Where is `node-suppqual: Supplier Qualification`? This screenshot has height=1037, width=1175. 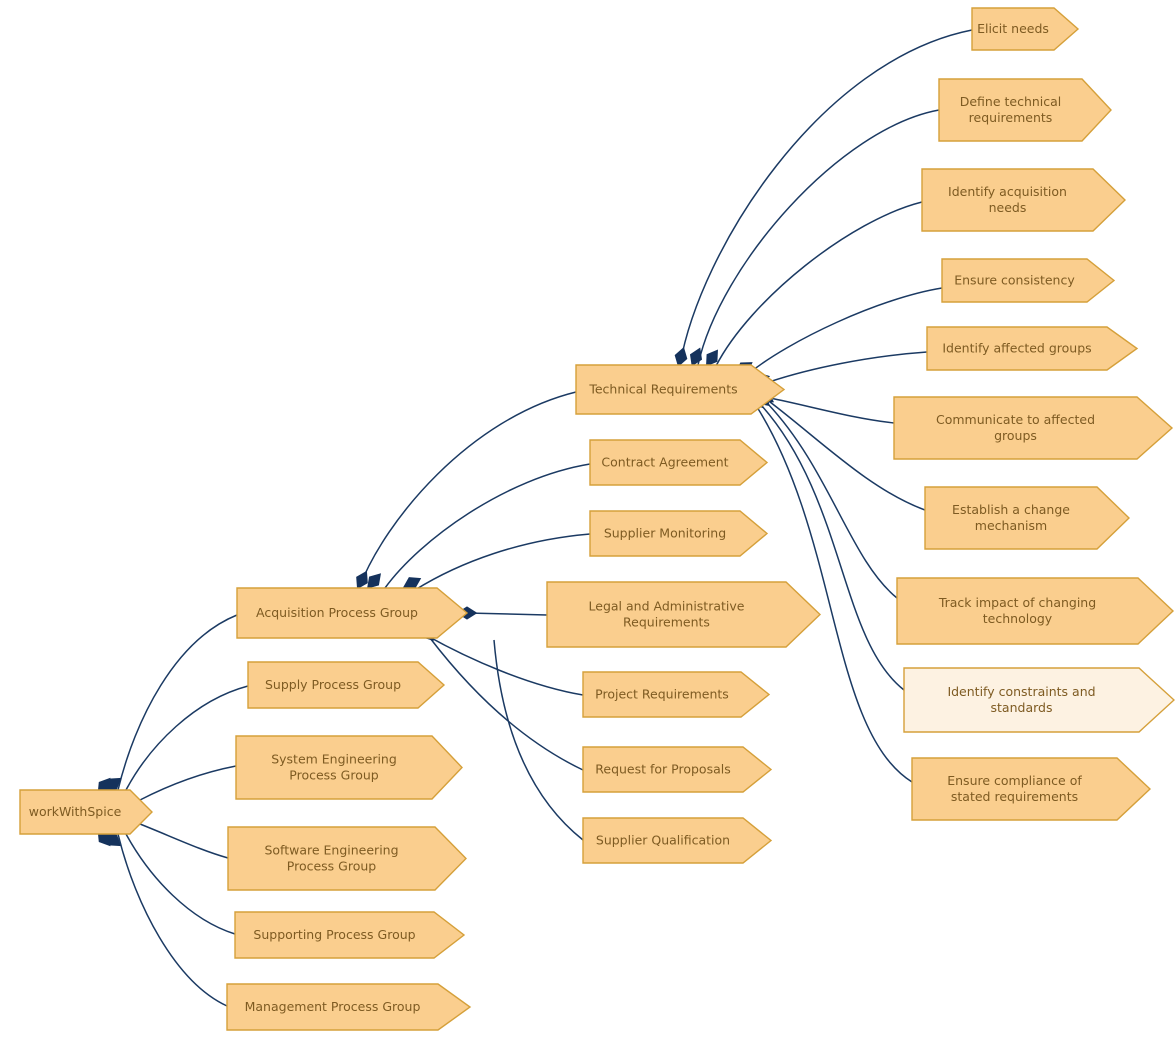
node-suppqual: Supplier Qualification is located at coordinates (677, 840).